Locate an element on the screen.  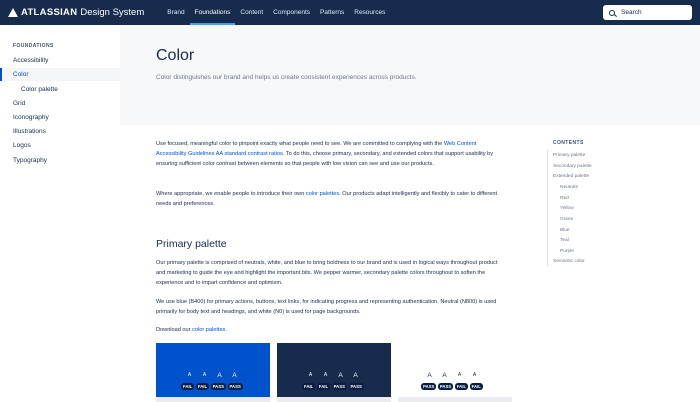
download-palettes-link: color palettes is located at coordinates (208, 330).